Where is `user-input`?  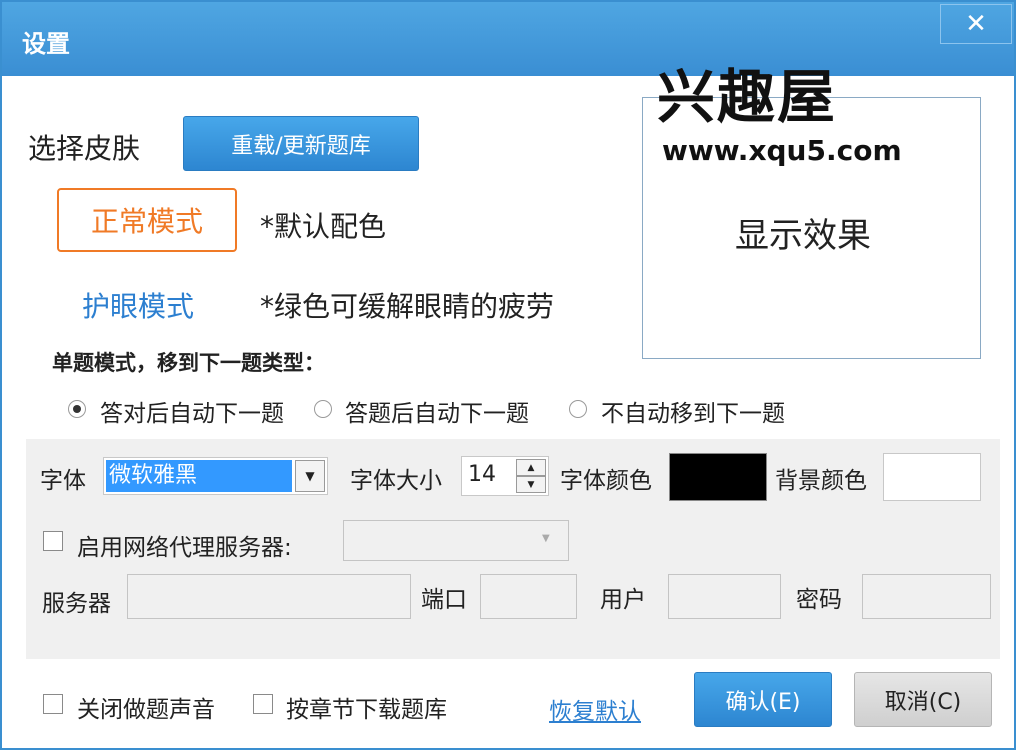 user-input is located at coordinates (724, 596).